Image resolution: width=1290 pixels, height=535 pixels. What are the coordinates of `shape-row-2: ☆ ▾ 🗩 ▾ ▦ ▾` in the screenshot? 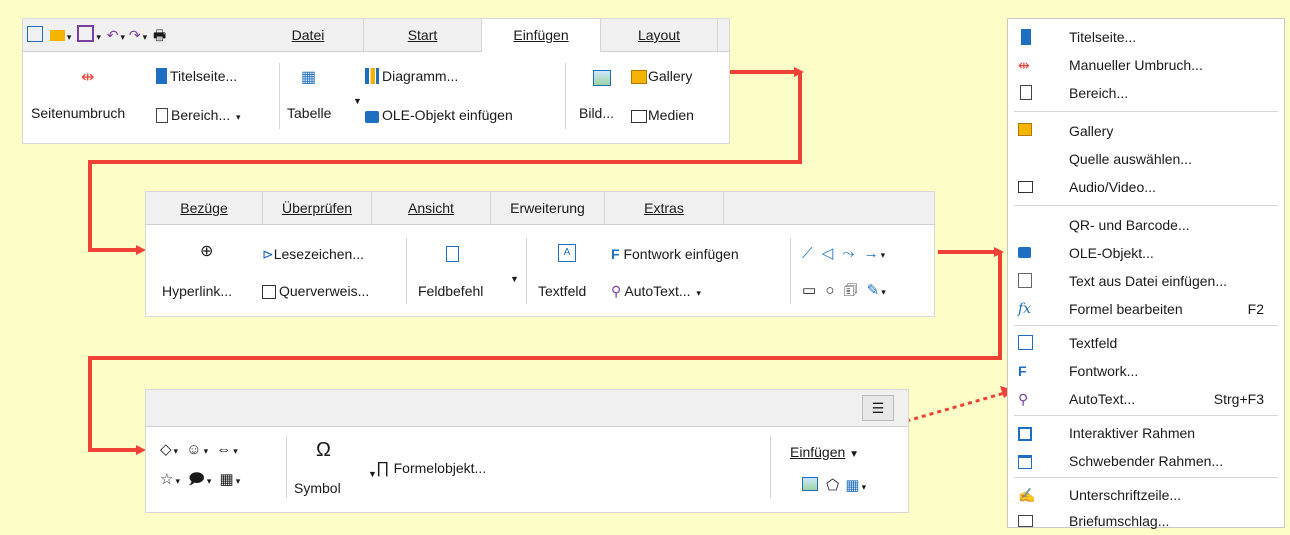 It's located at (200, 479).